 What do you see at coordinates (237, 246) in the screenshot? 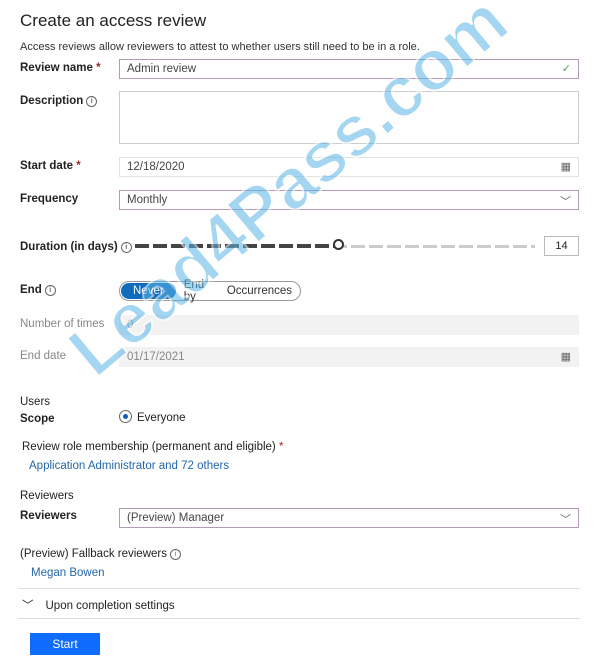
I see `duration-slider-fill` at bounding box center [237, 246].